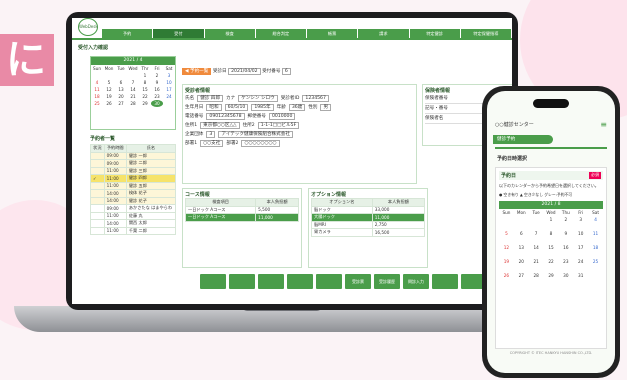  What do you see at coordinates (565, 279) in the screenshot?
I see `calendar-day: 30` at bounding box center [565, 279].